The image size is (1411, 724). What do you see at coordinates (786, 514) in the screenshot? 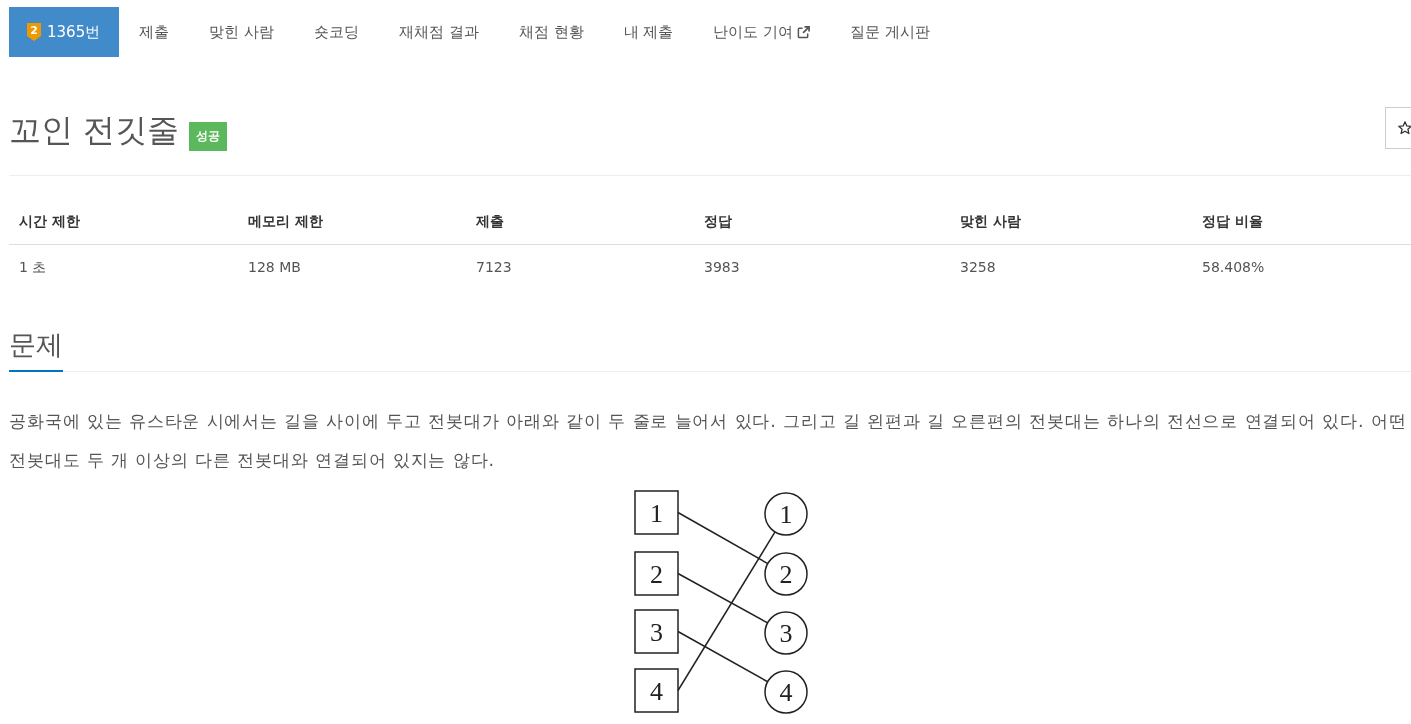
I see `pole-circle: 1` at bounding box center [786, 514].